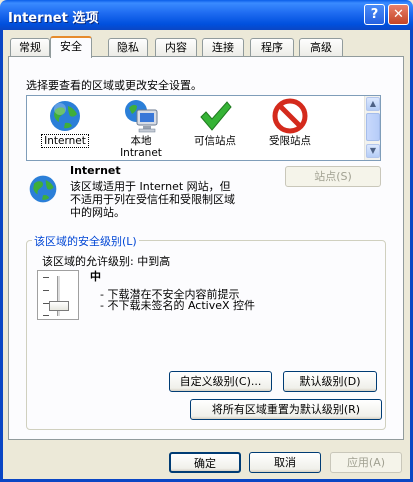  What do you see at coordinates (374, 14) in the screenshot?
I see `help-button: ?` at bounding box center [374, 14].